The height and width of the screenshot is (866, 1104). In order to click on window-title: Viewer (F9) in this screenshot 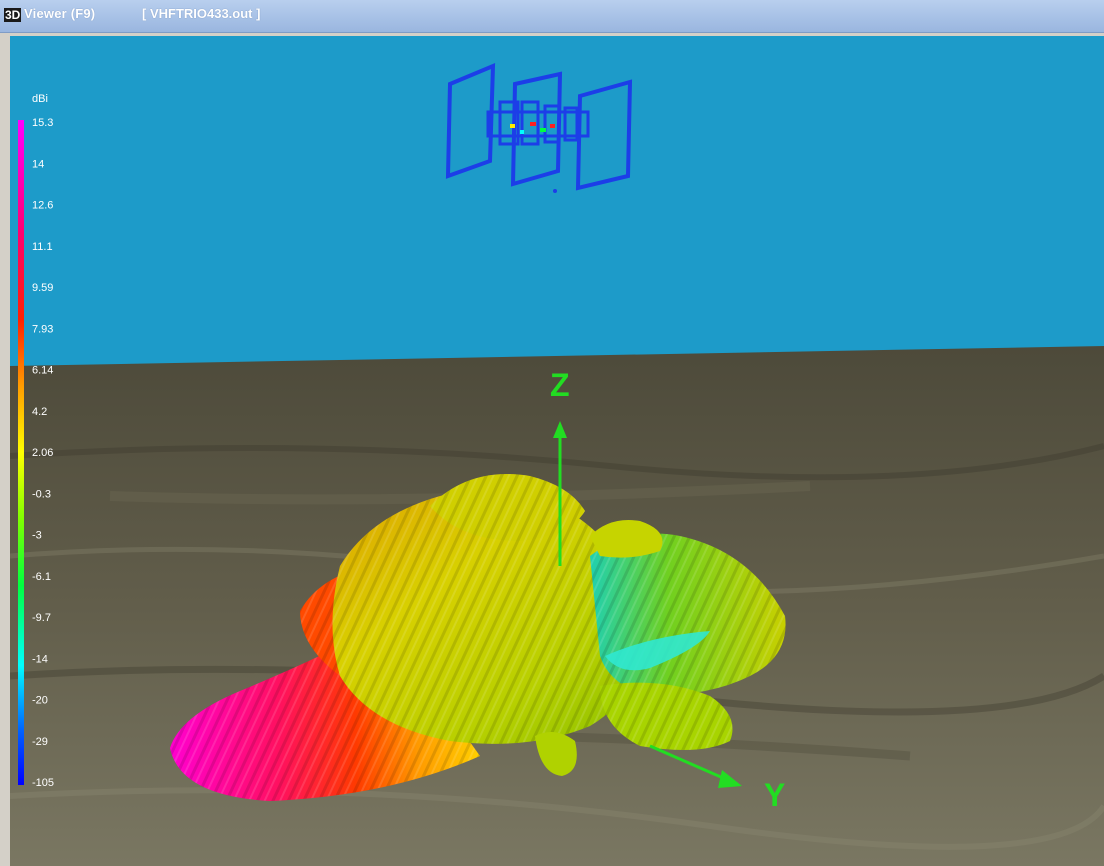, I will do `click(60, 13)`.